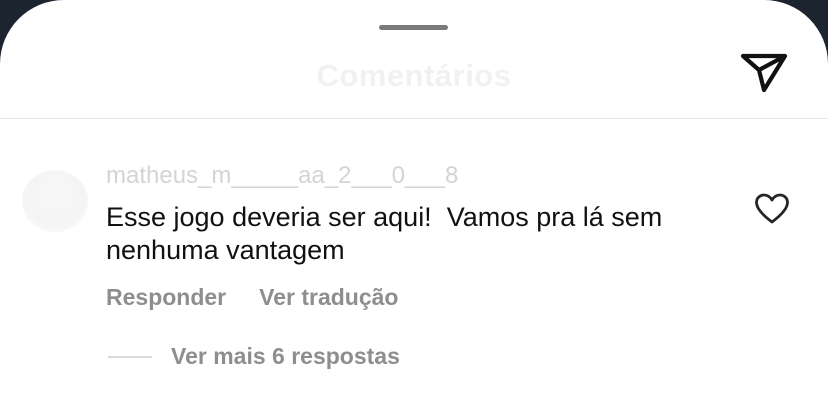 Image resolution: width=828 pixels, height=409 pixels. Describe the element at coordinates (414, 118) in the screenshot. I see `header-divider` at that location.